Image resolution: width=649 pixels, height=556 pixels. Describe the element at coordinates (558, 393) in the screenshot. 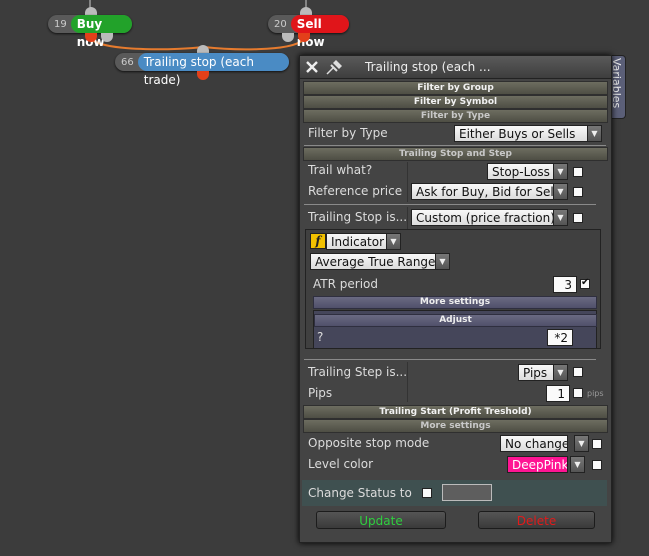

I see `pips-input: 1` at that location.